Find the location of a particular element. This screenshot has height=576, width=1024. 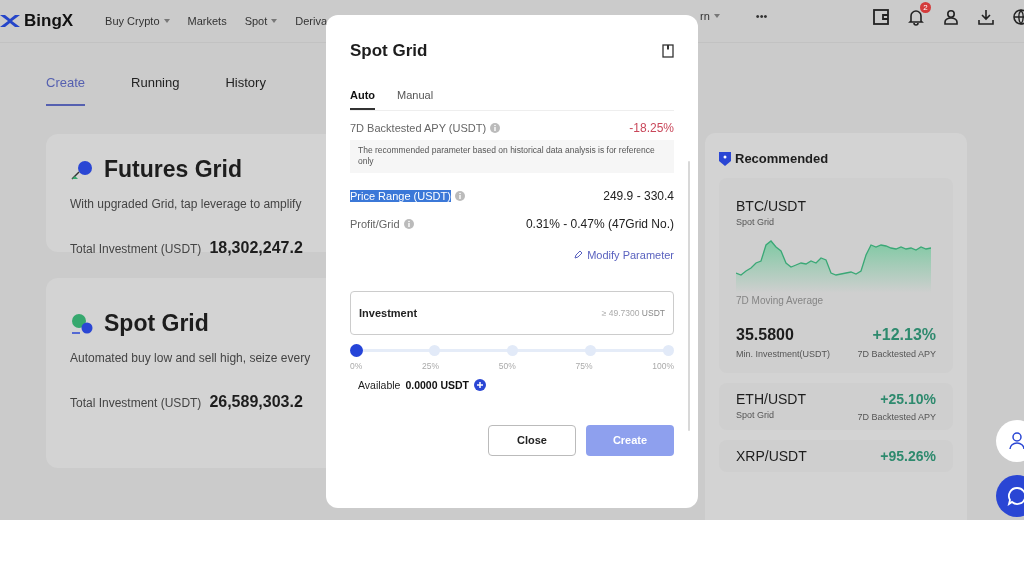

slider-stop-label: 0% is located at coordinates (356, 365).